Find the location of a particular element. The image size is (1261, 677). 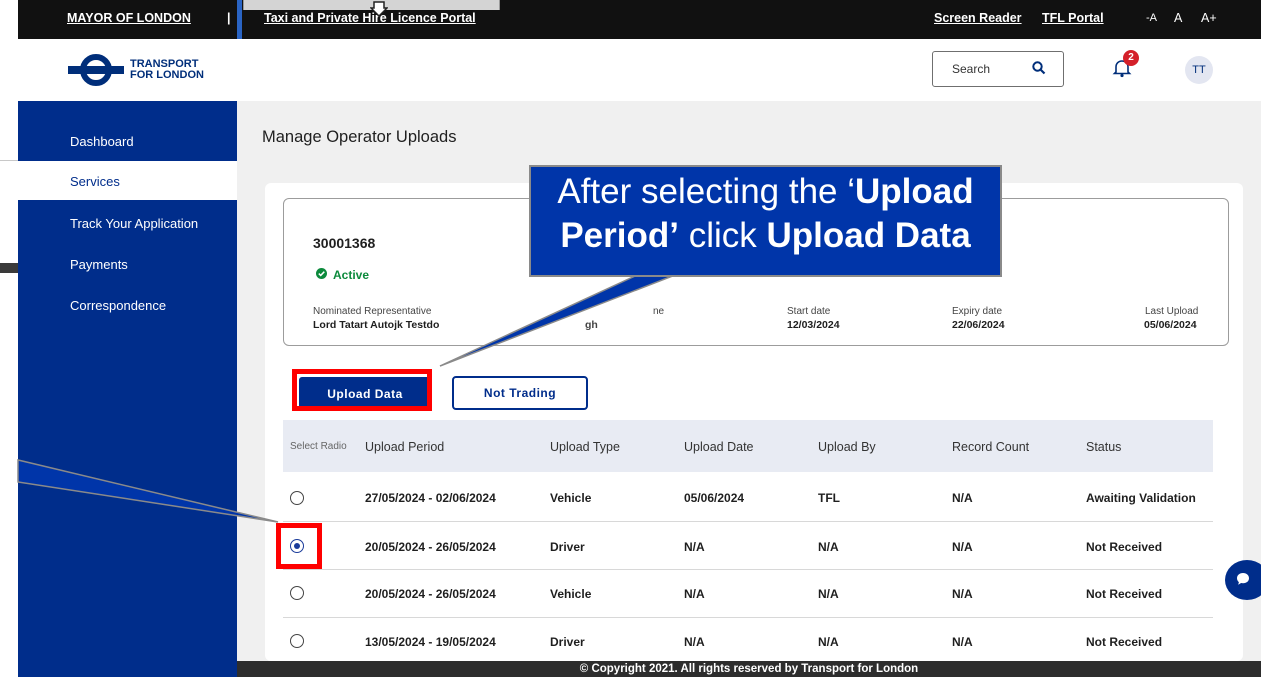

callout-text-bold: Period’ is located at coordinates (619, 235).